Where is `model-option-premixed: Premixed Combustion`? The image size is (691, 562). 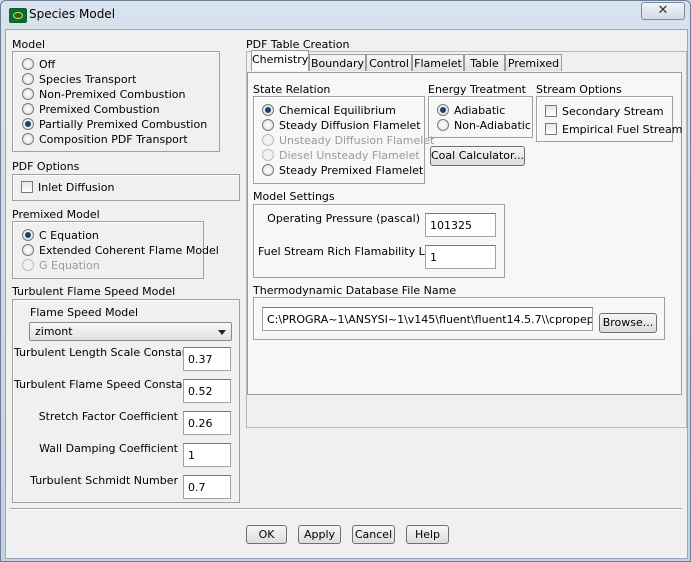 model-option-premixed: Premixed Combustion is located at coordinates (91, 109).